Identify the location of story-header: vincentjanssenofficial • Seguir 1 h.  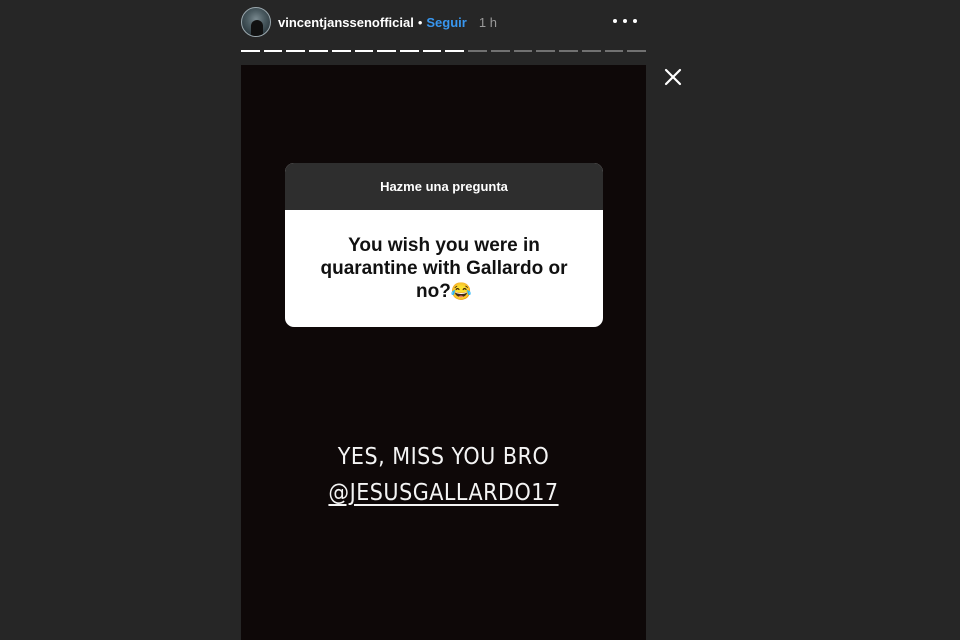
(446, 22).